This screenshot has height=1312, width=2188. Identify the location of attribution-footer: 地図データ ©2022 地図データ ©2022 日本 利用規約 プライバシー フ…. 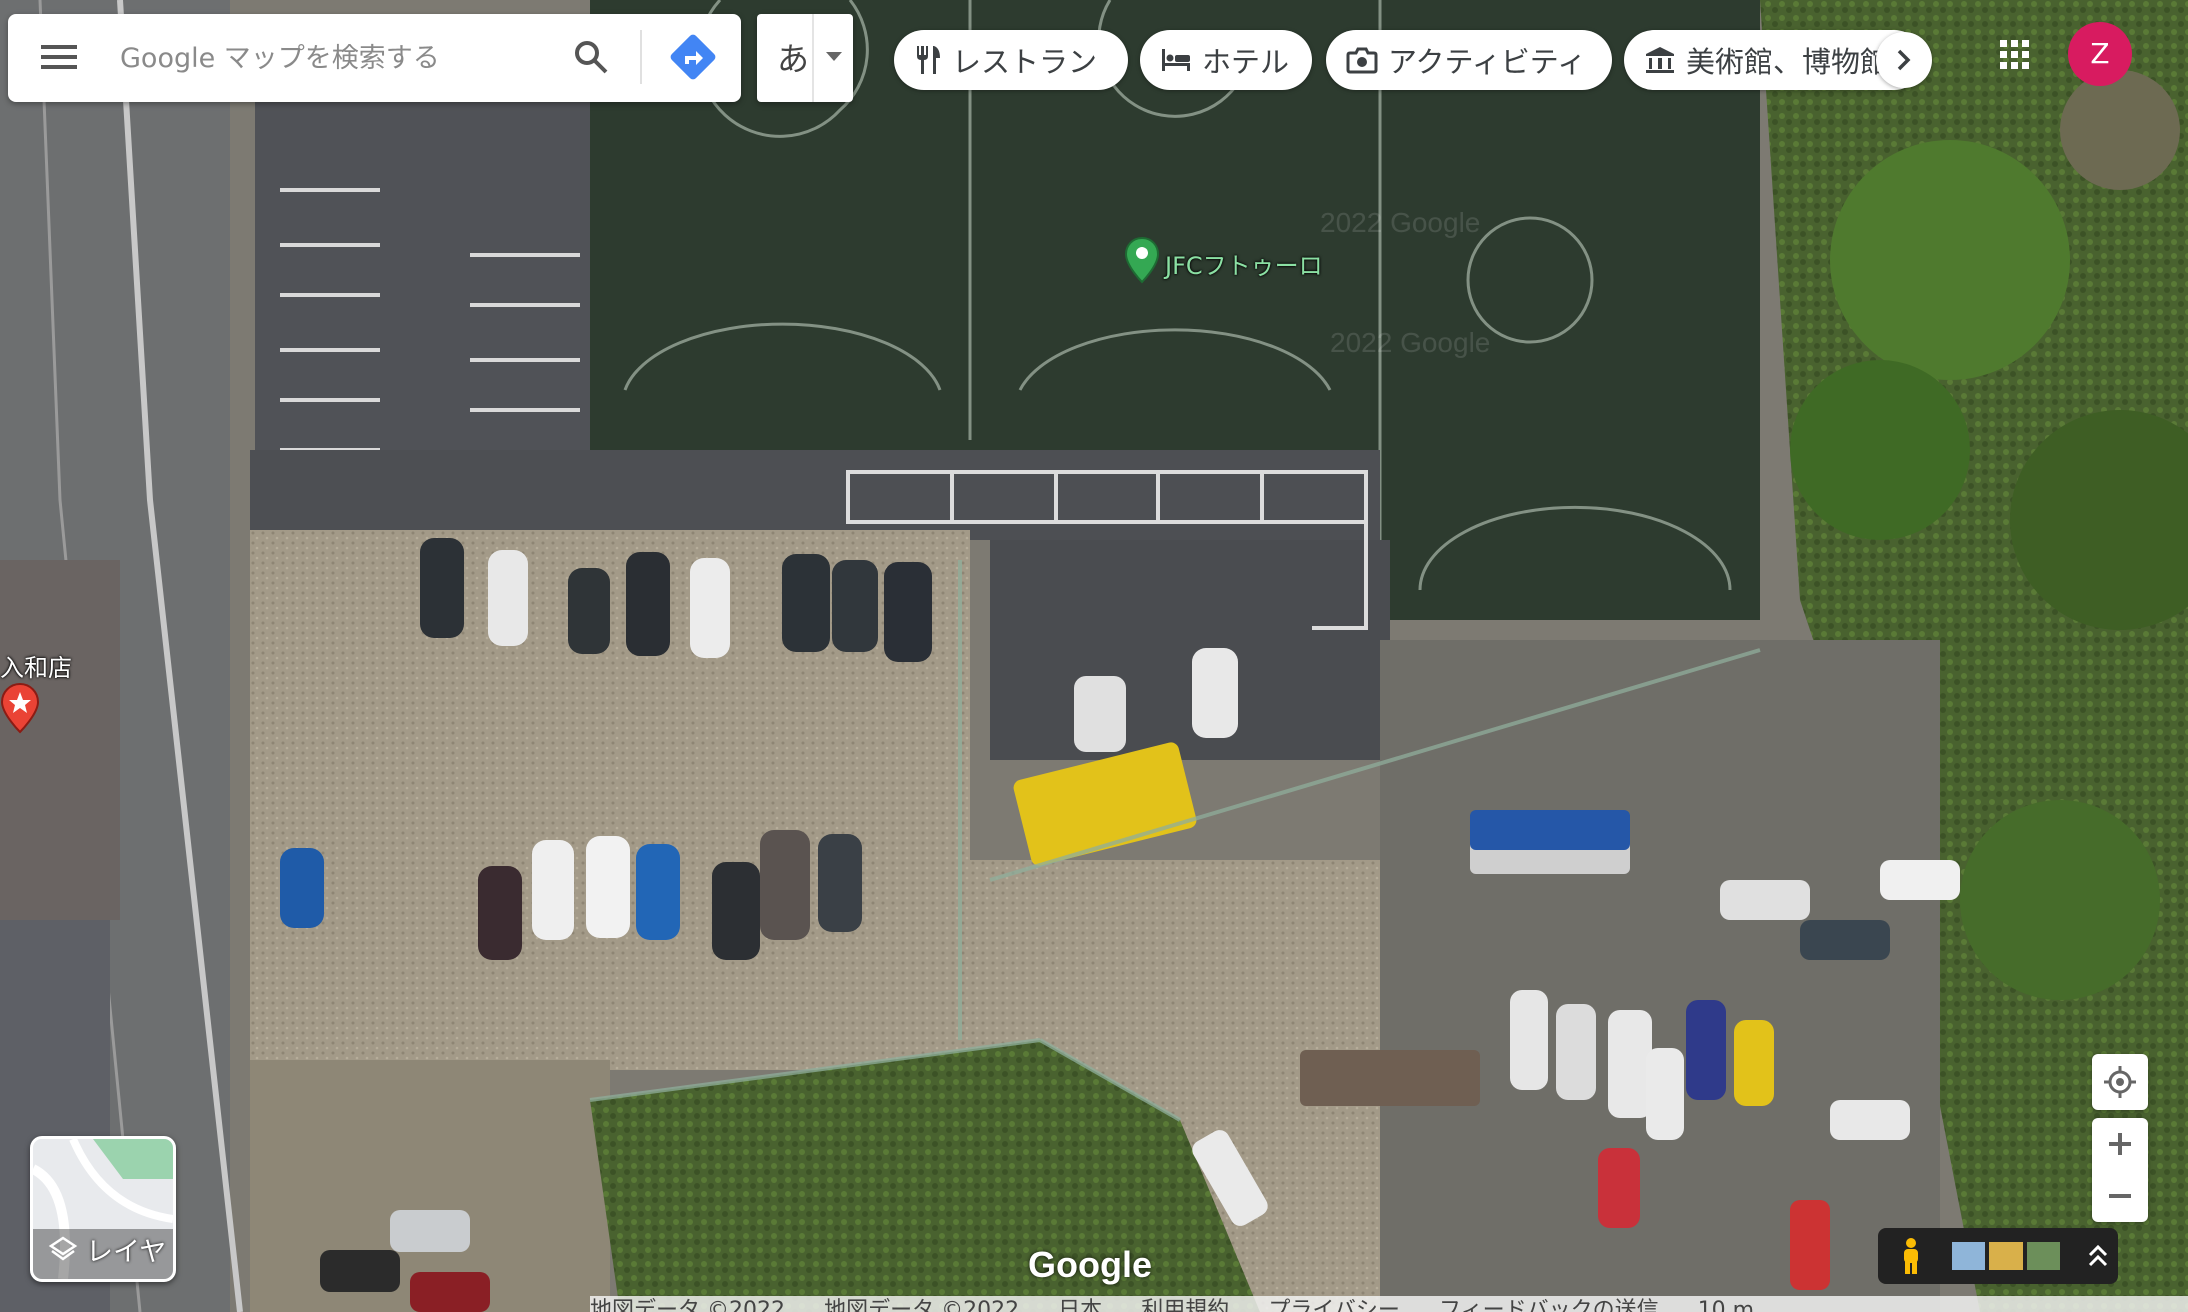
(1389, 1304).